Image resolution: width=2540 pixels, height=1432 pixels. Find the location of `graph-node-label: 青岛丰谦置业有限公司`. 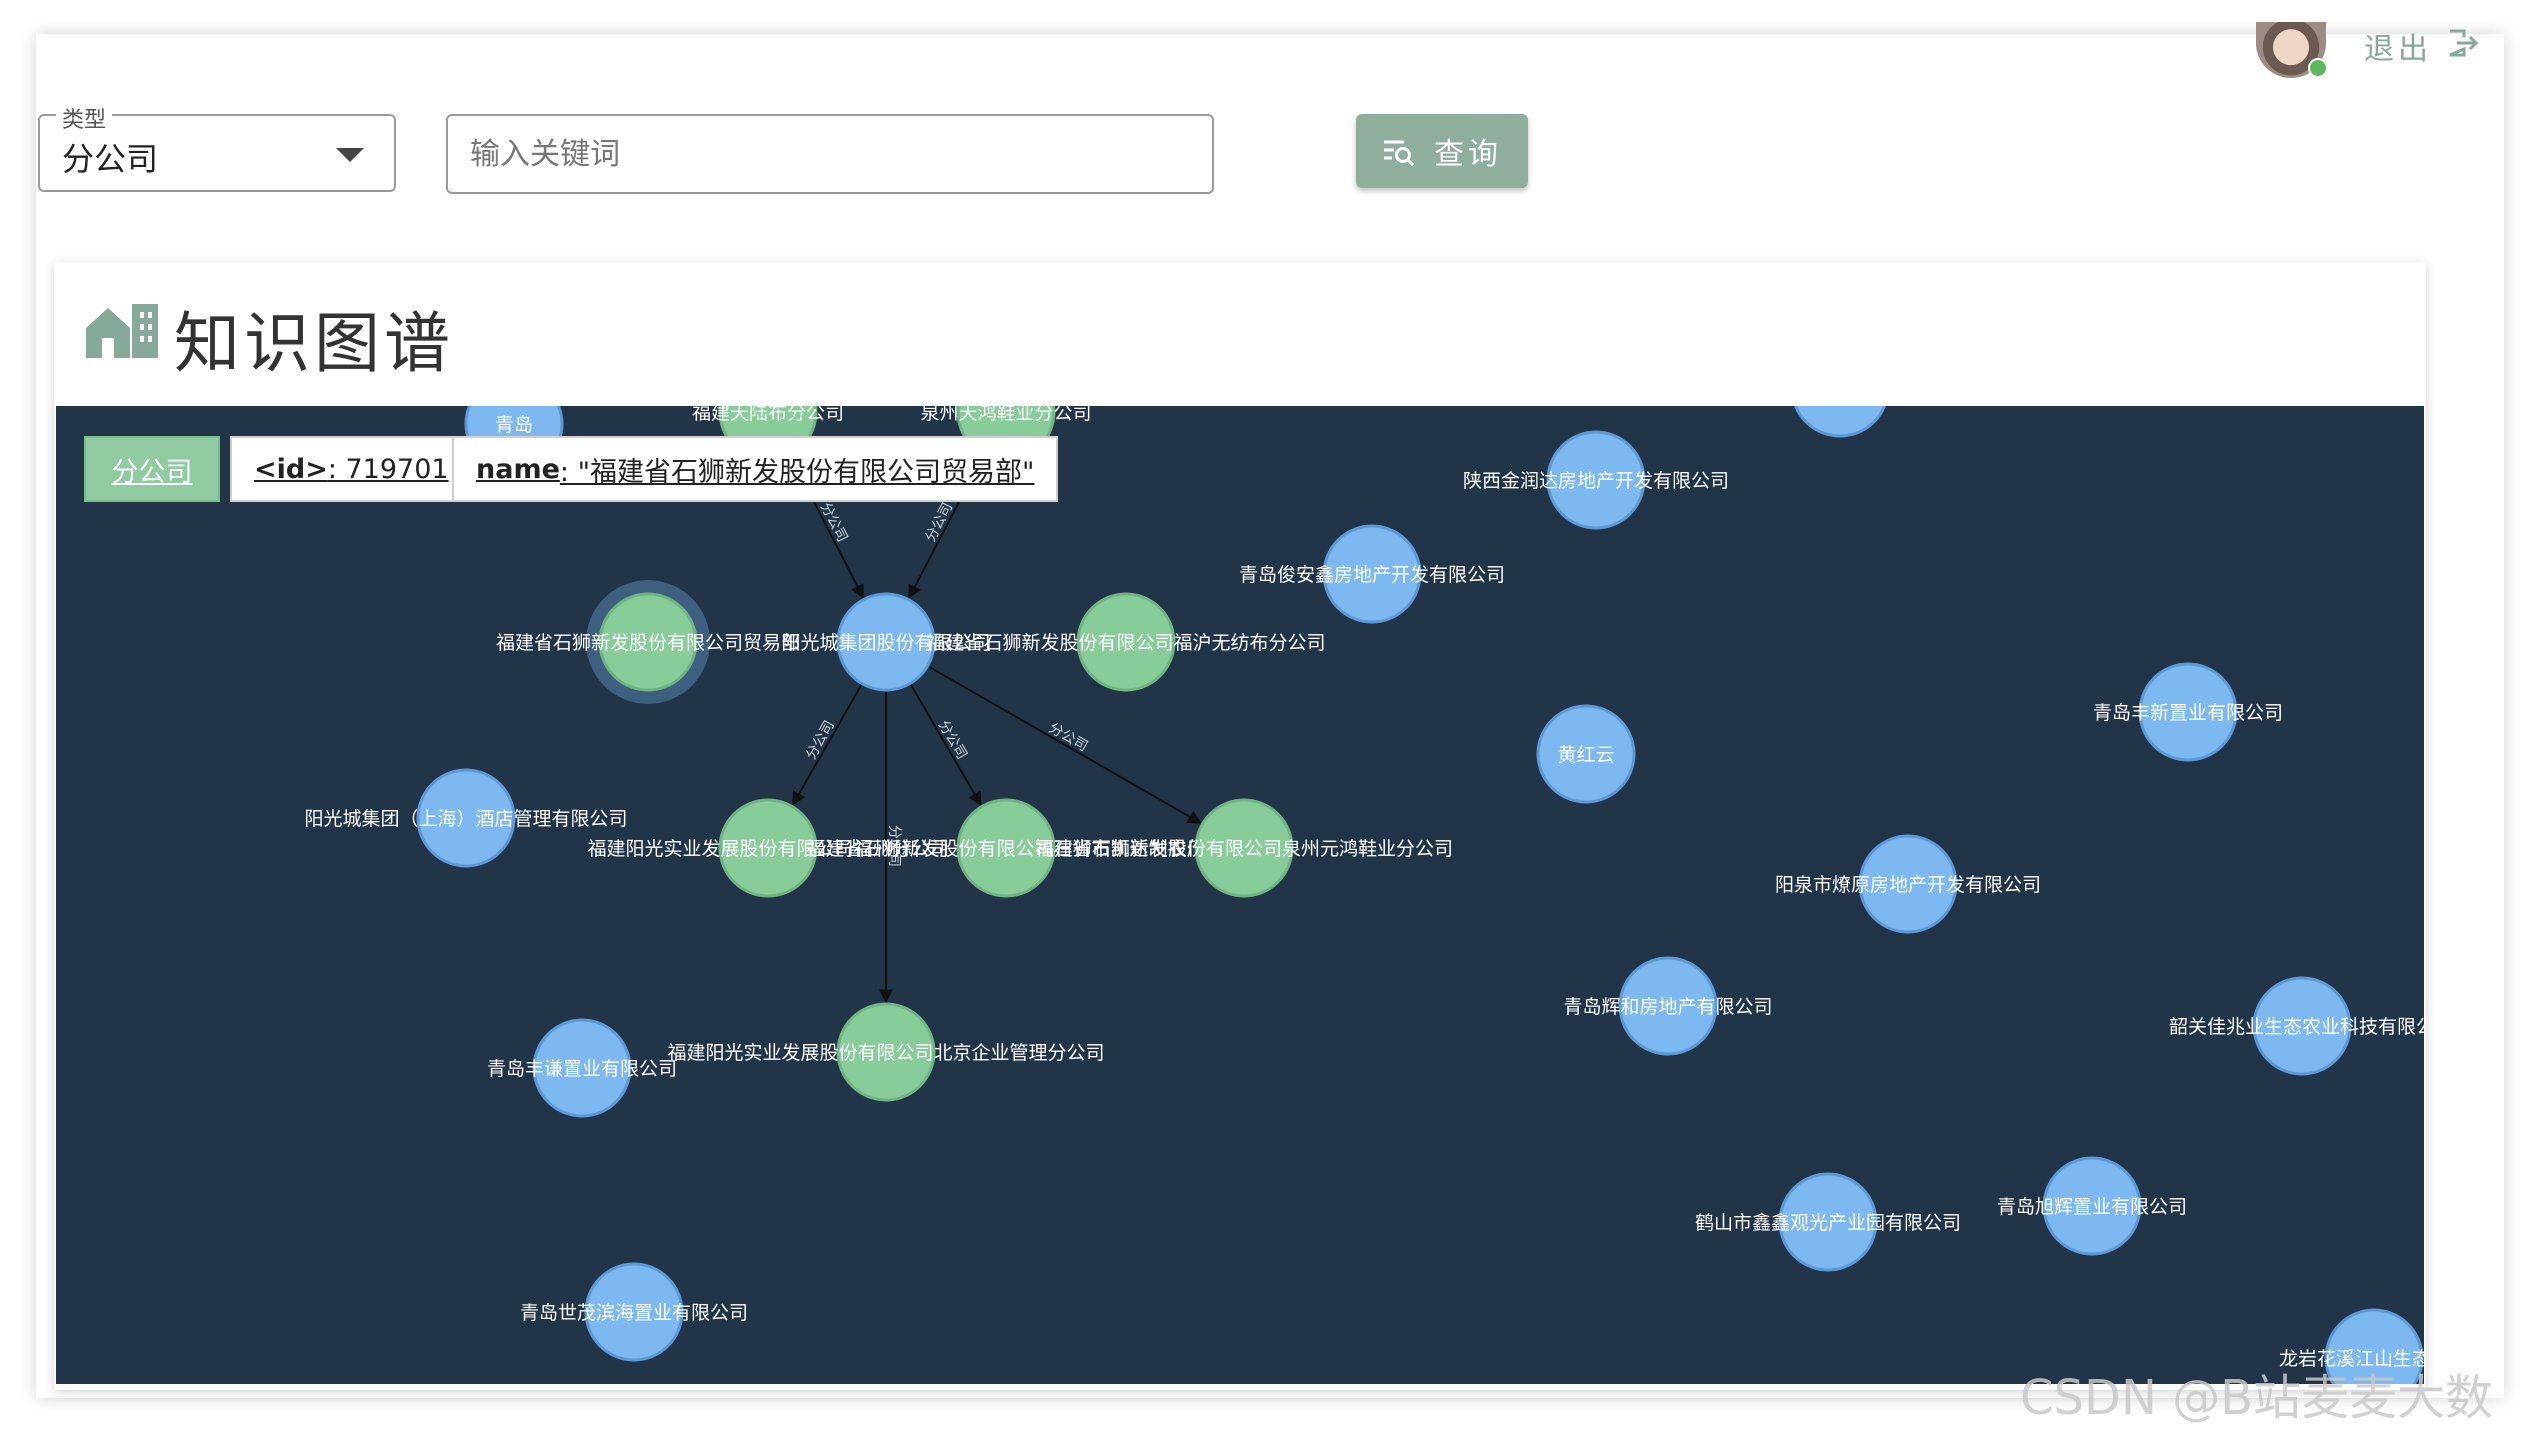

graph-node-label: 青岛丰谦置业有限公司 is located at coordinates (582, 1069).